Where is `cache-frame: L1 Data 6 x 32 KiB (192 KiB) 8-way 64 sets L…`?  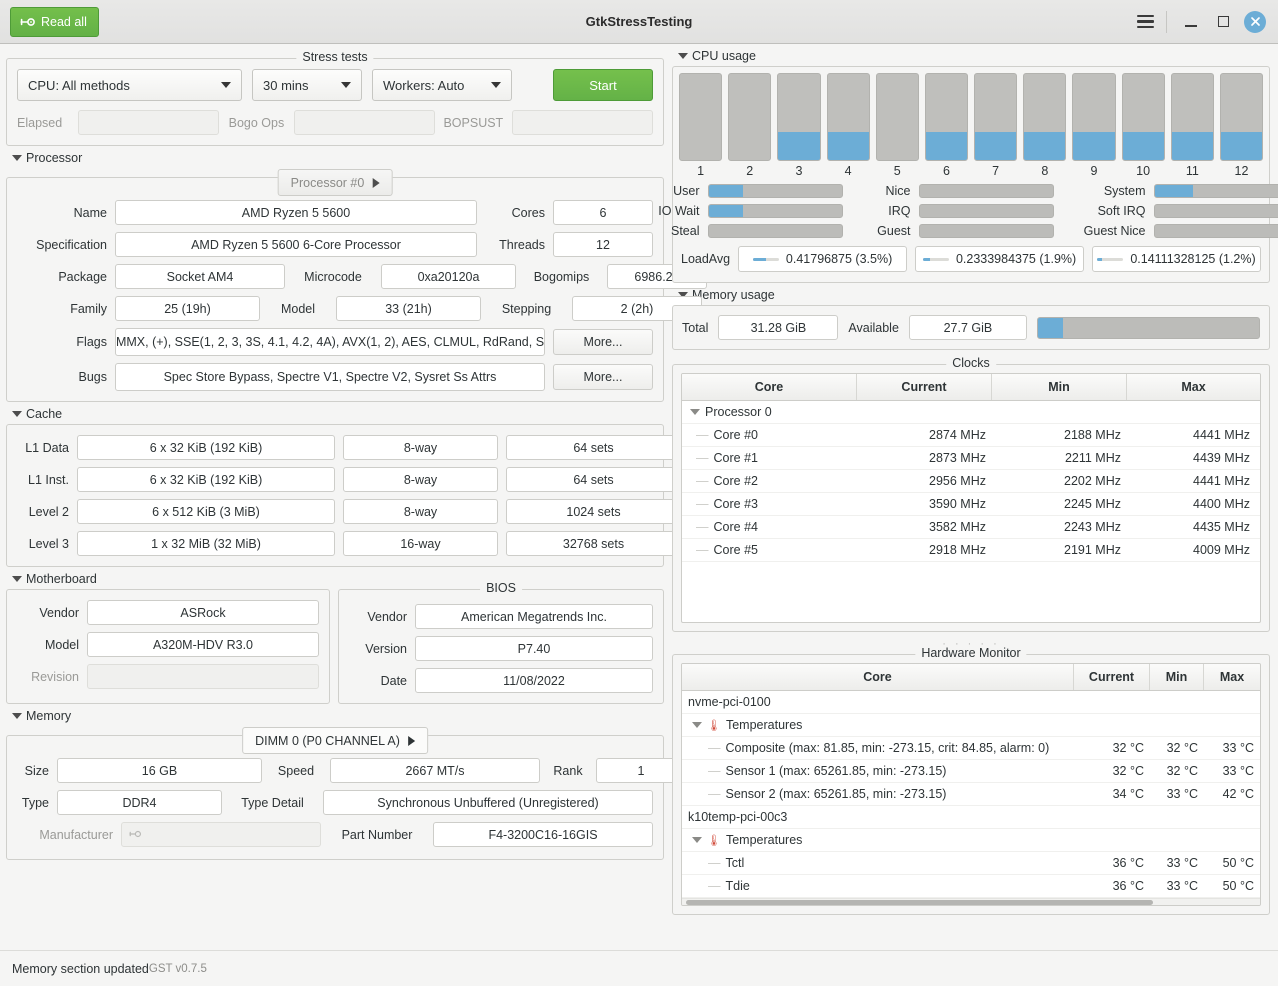 cache-frame: L1 Data 6 x 32 KiB (192 KiB) 8-way 64 sets L… is located at coordinates (343, 495).